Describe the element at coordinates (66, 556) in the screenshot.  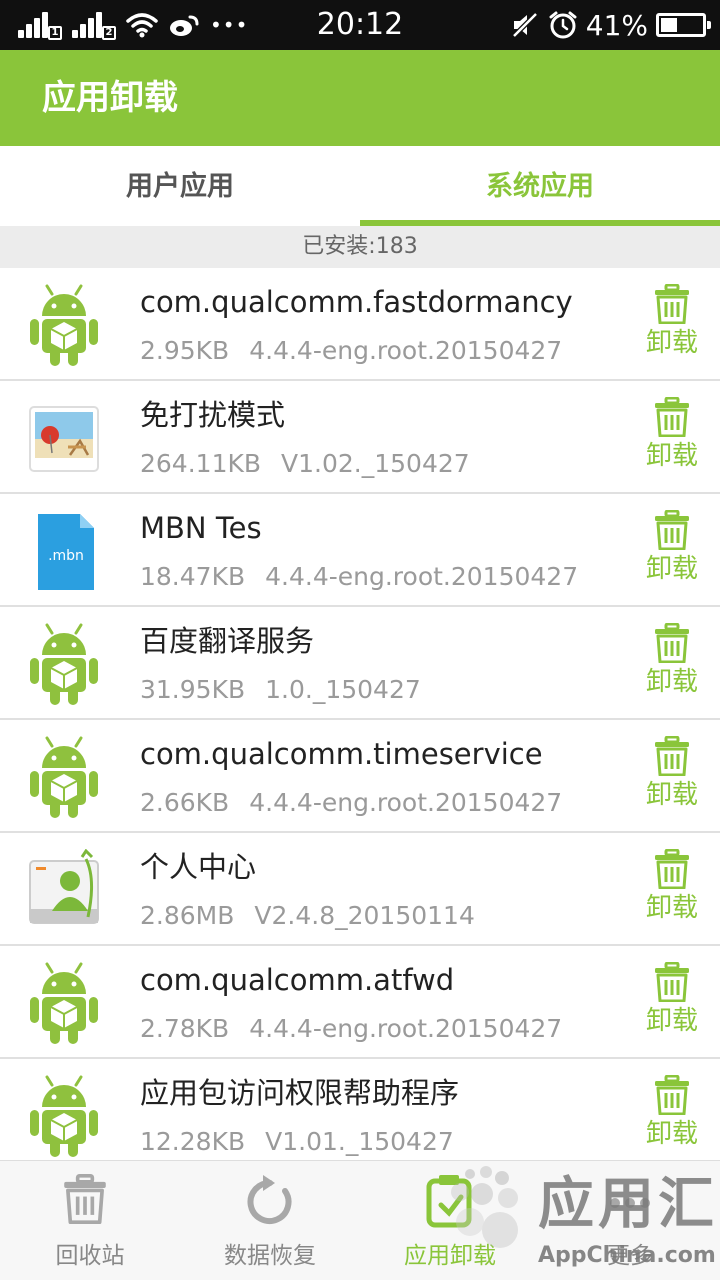
I see `svg-text: .mbn` at that location.